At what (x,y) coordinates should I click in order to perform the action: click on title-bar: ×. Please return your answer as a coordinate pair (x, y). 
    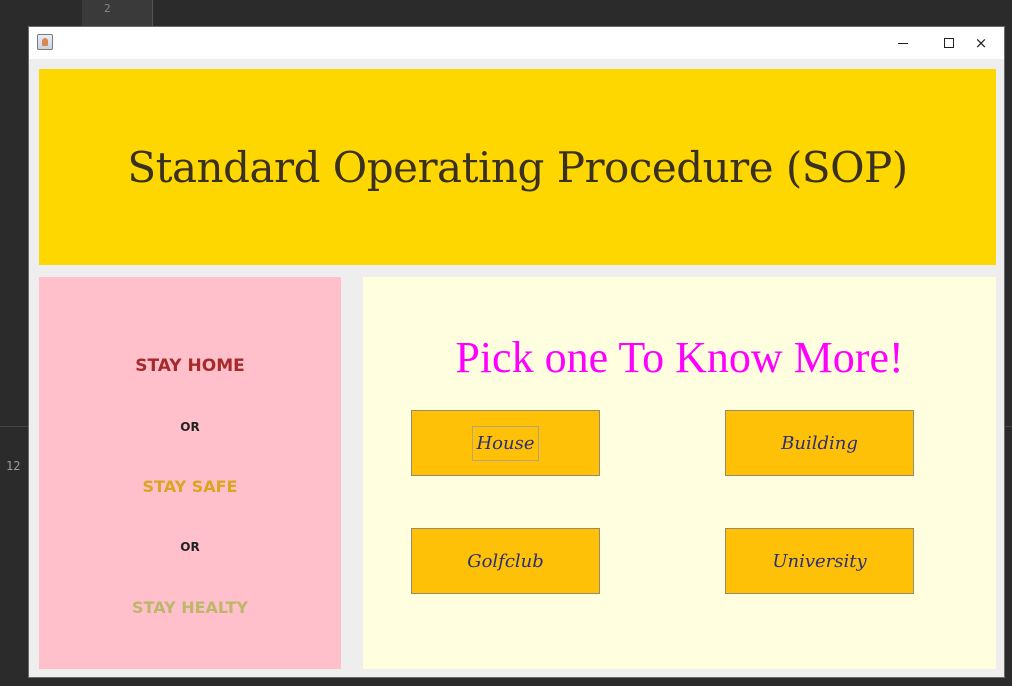
    Looking at the image, I should click on (516, 43).